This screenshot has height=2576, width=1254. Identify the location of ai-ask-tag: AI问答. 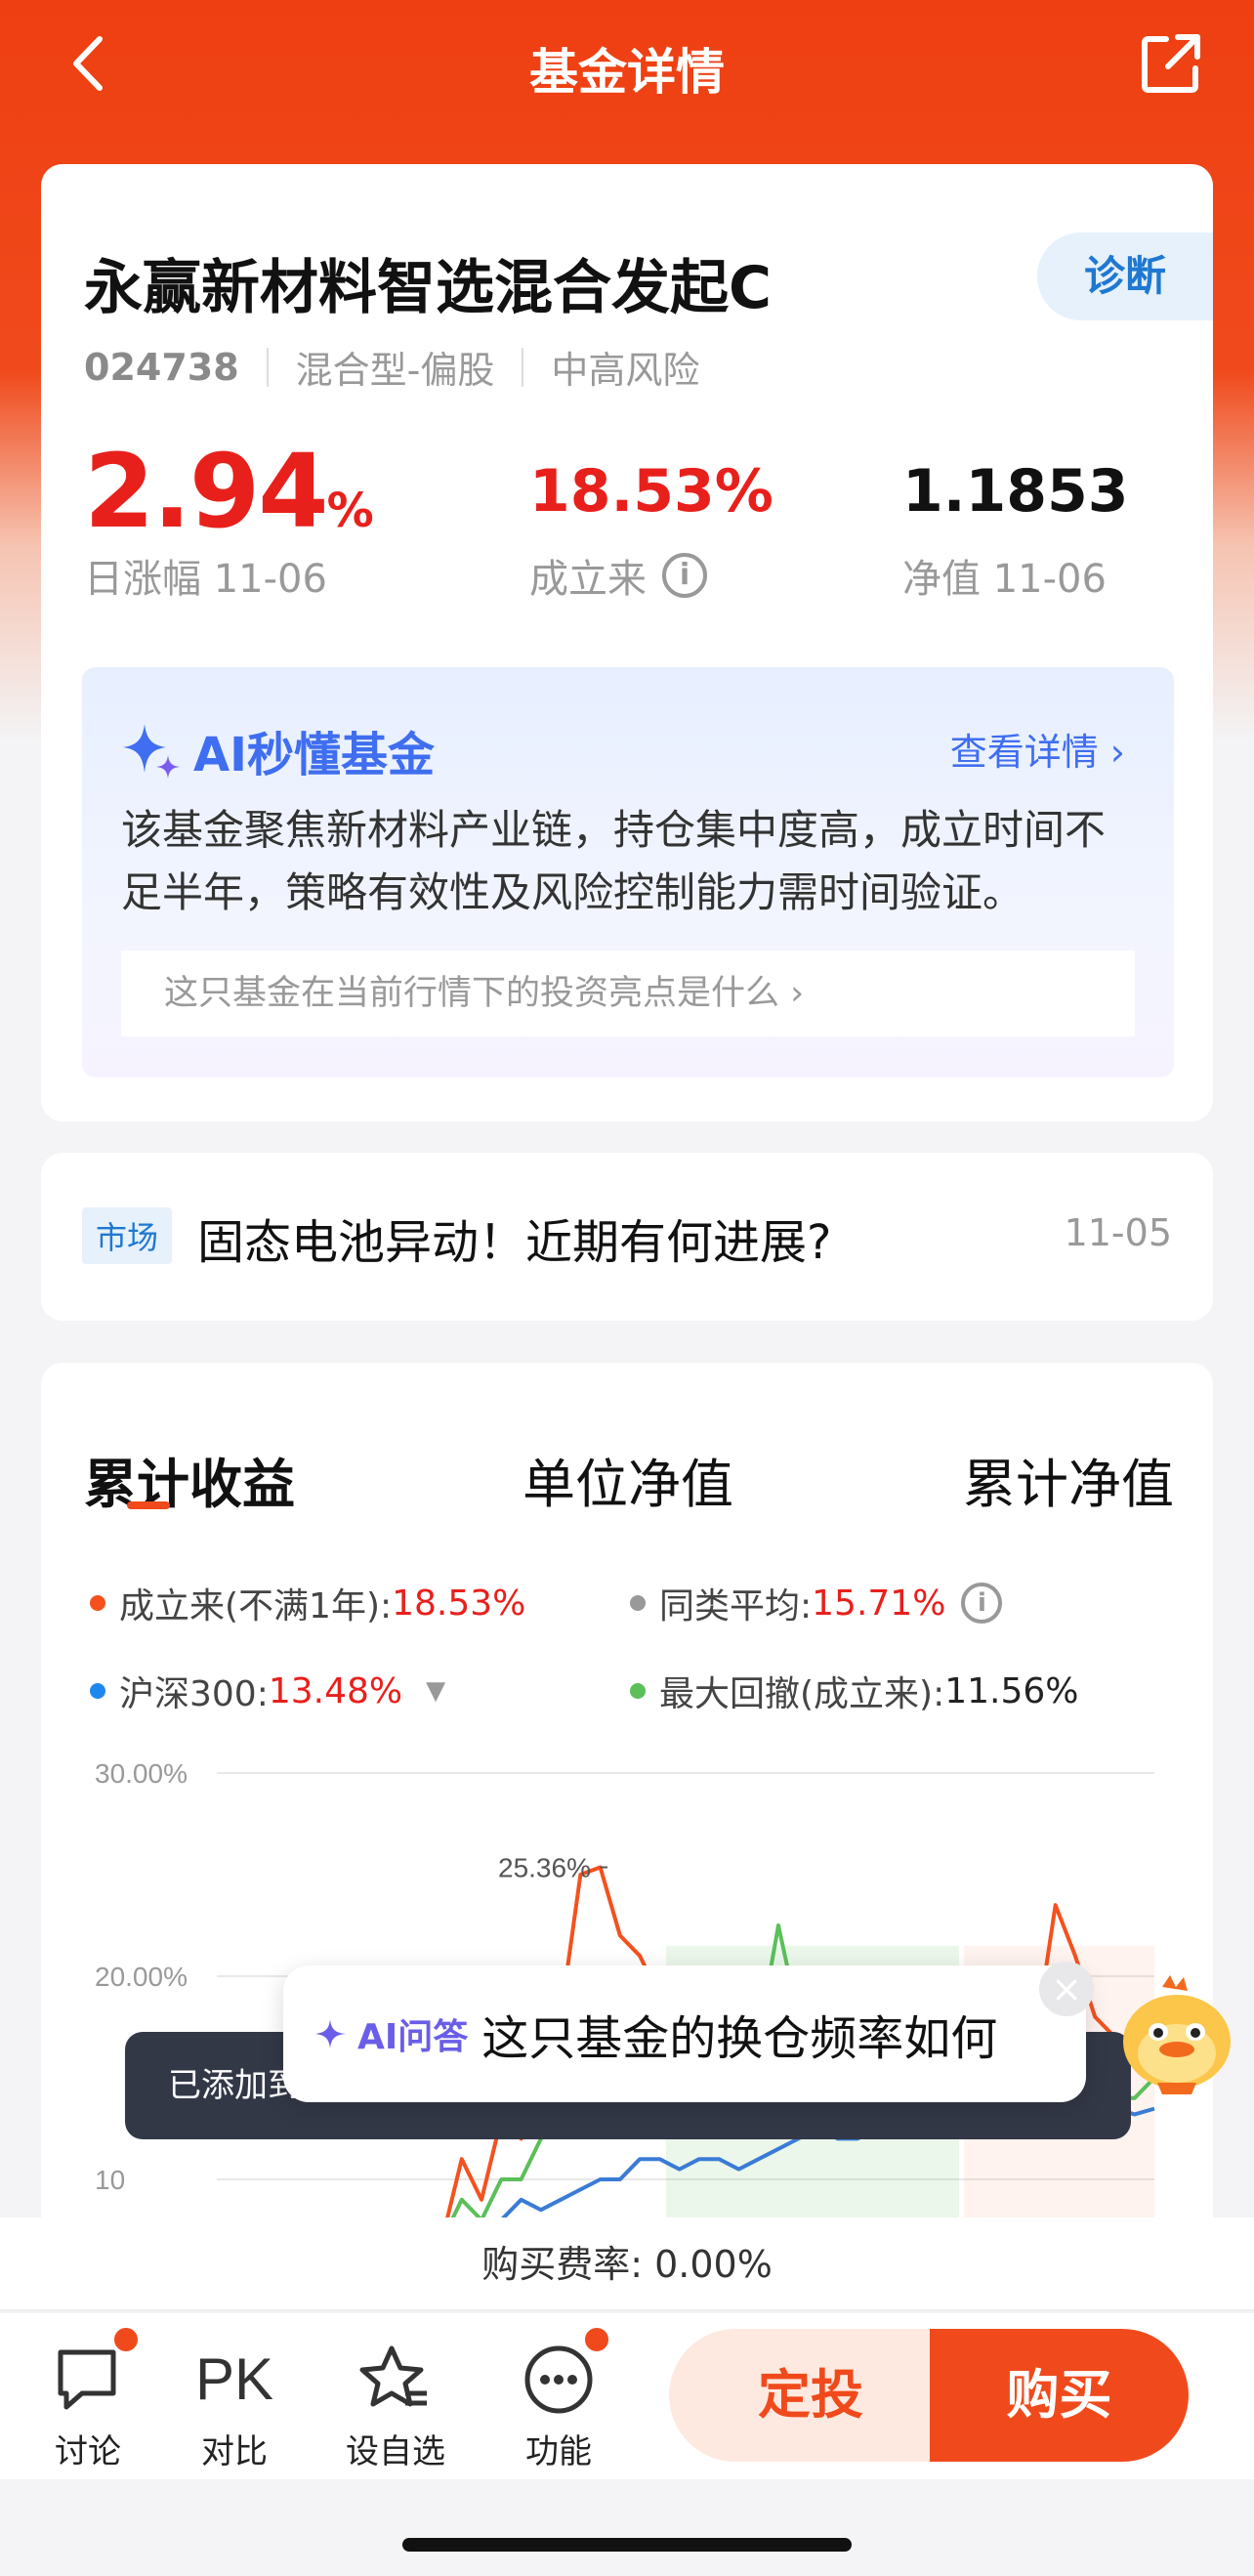
(413, 2037).